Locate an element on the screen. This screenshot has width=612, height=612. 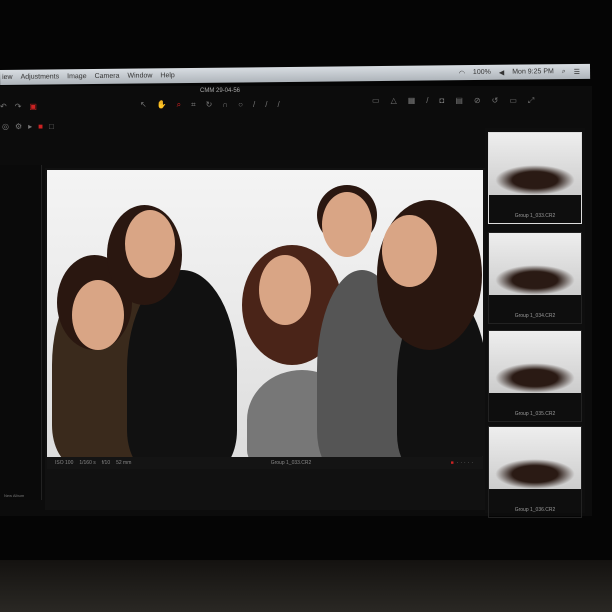
iso-value: ISO 100 is located at coordinates (64, 463).